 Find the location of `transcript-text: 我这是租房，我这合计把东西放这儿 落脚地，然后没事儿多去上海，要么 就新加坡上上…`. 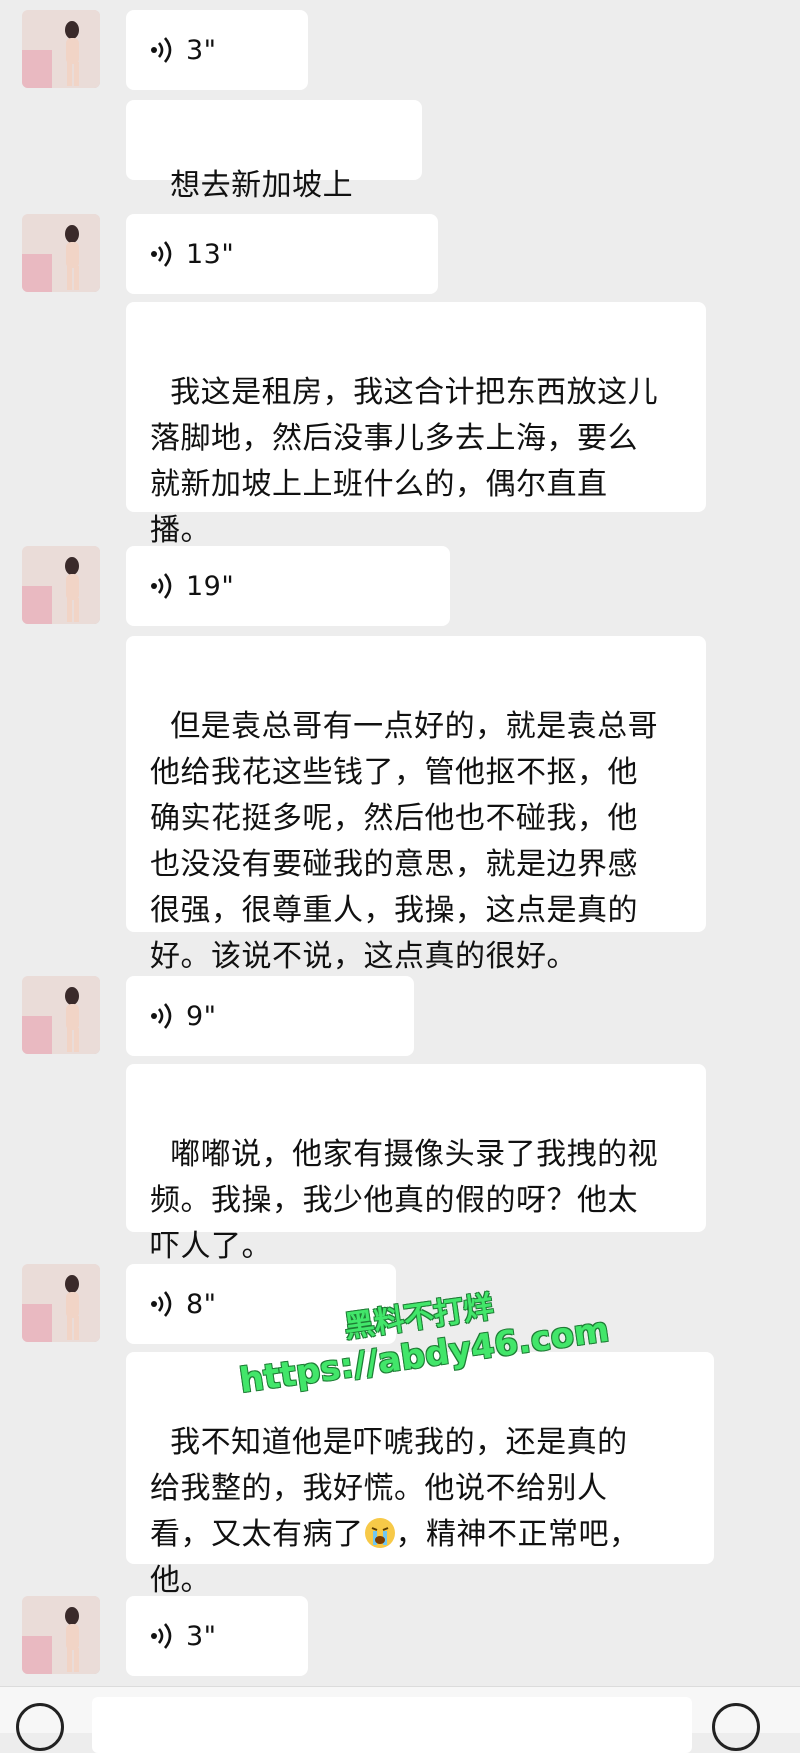

transcript-text: 我这是租房，我这合计把东西放这儿 落脚地，然后没事儿多去上海，要么 就新加坡上上… is located at coordinates (404, 461).